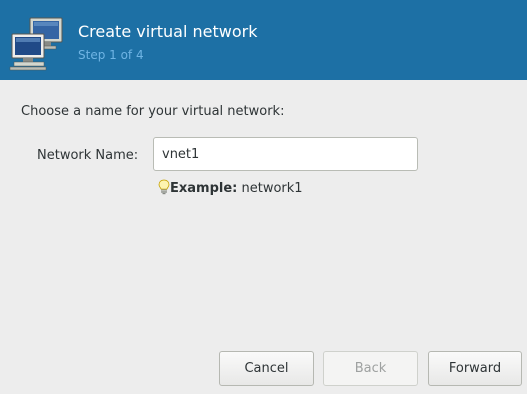 The width and height of the screenshot is (527, 394). Describe the element at coordinates (204, 188) in the screenshot. I see `hint-label: Example:` at that location.